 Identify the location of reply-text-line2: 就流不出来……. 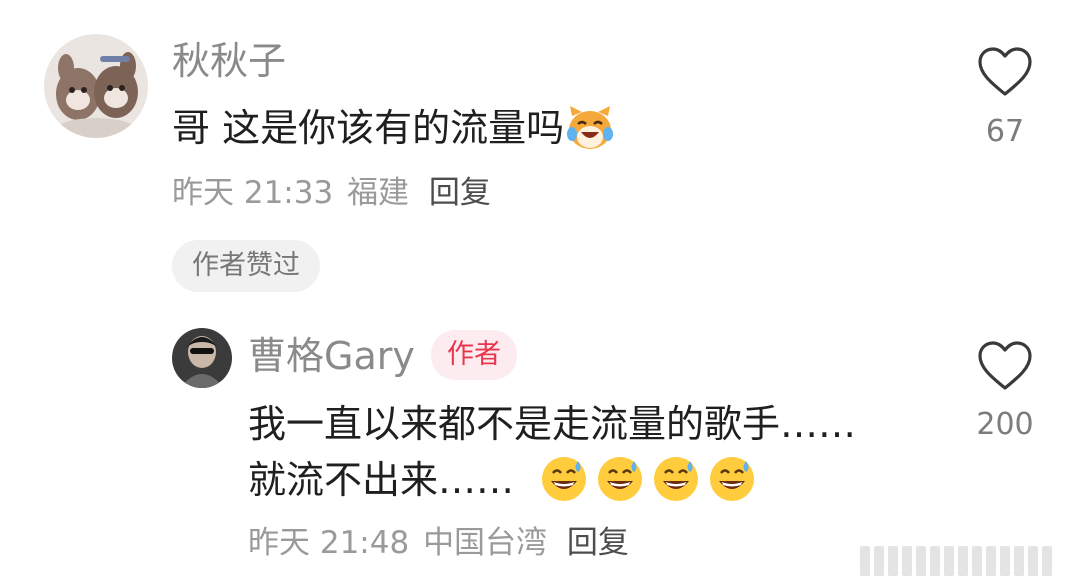
(502, 479).